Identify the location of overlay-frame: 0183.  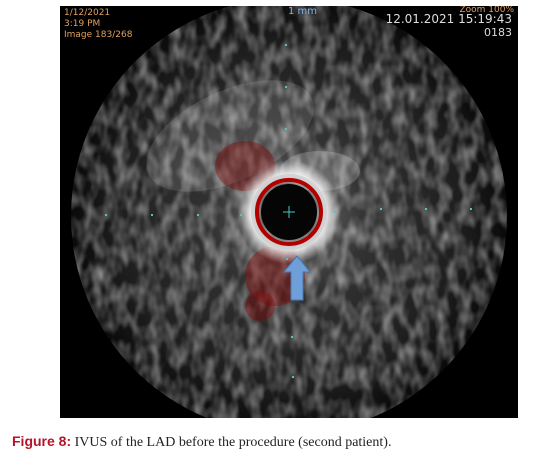
(498, 32).